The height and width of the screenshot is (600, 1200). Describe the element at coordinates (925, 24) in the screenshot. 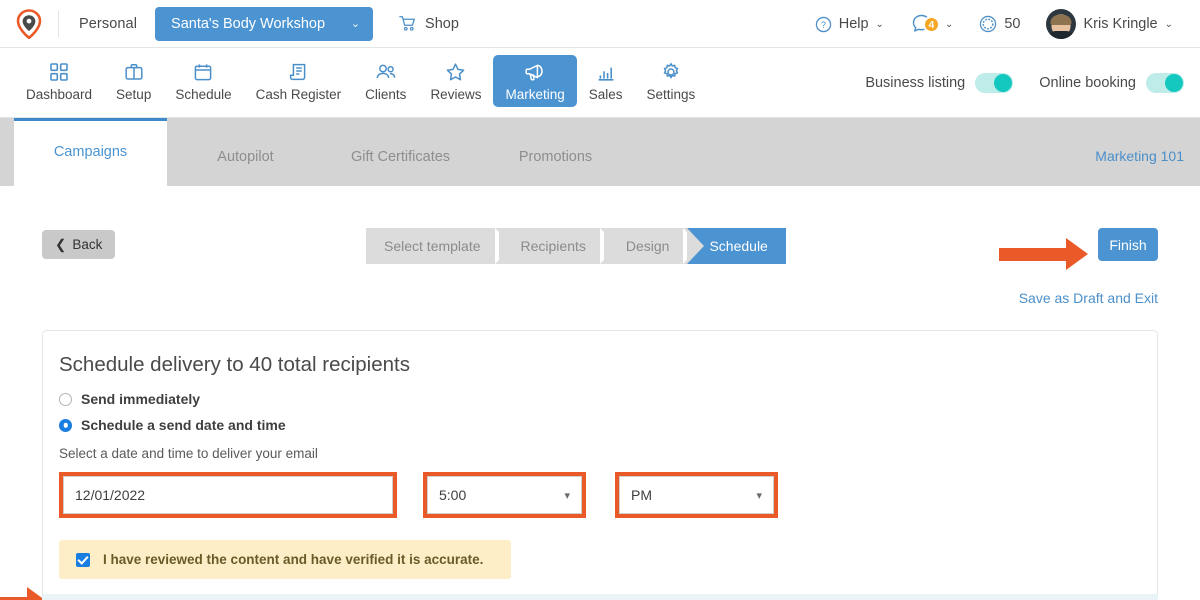

I see `messages-icon-wrap: 4` at that location.